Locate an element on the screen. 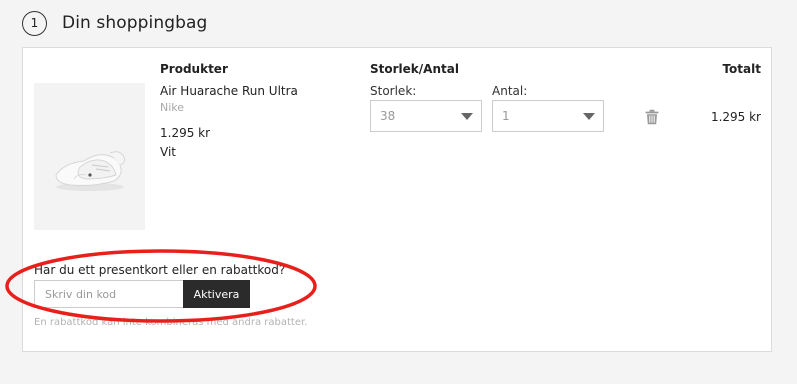 This screenshot has width=797, height=384. quantity-select: 1 is located at coordinates (548, 116).